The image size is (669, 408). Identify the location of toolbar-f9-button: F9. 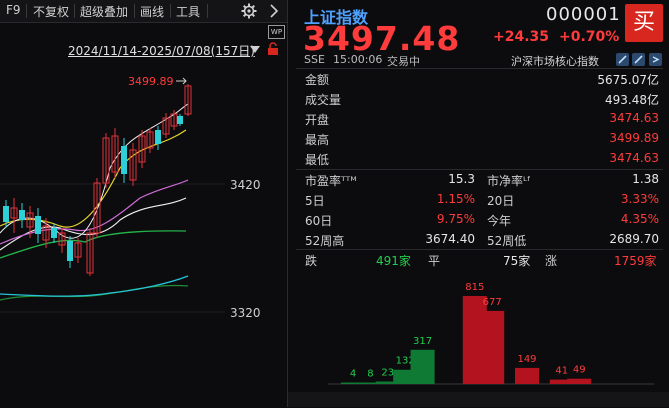
(13, 10).